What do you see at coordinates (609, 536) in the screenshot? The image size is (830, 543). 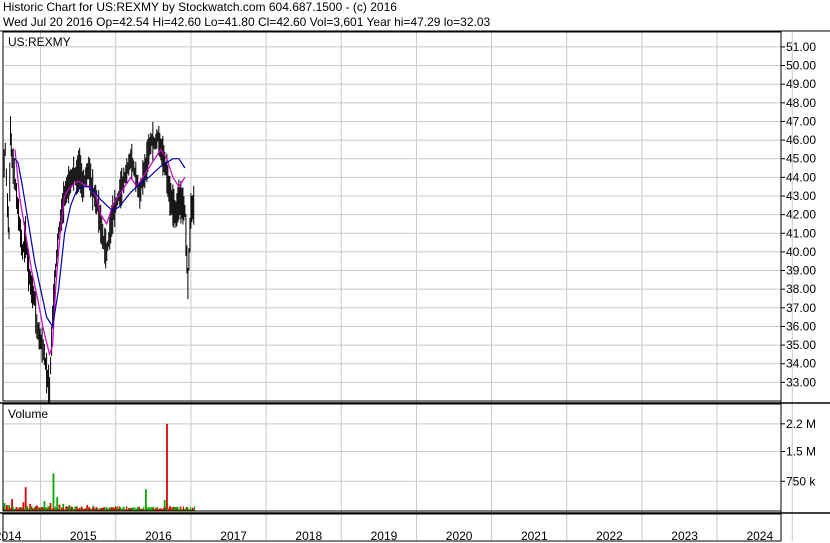 I see `x-tick-label: 2022` at bounding box center [609, 536].